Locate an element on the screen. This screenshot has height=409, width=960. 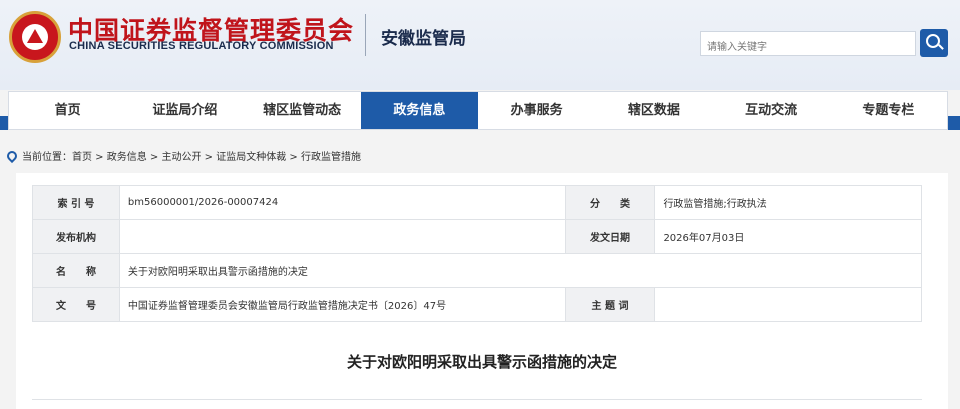
nav-item-about: 证监局介绍 is located at coordinates (184, 110).